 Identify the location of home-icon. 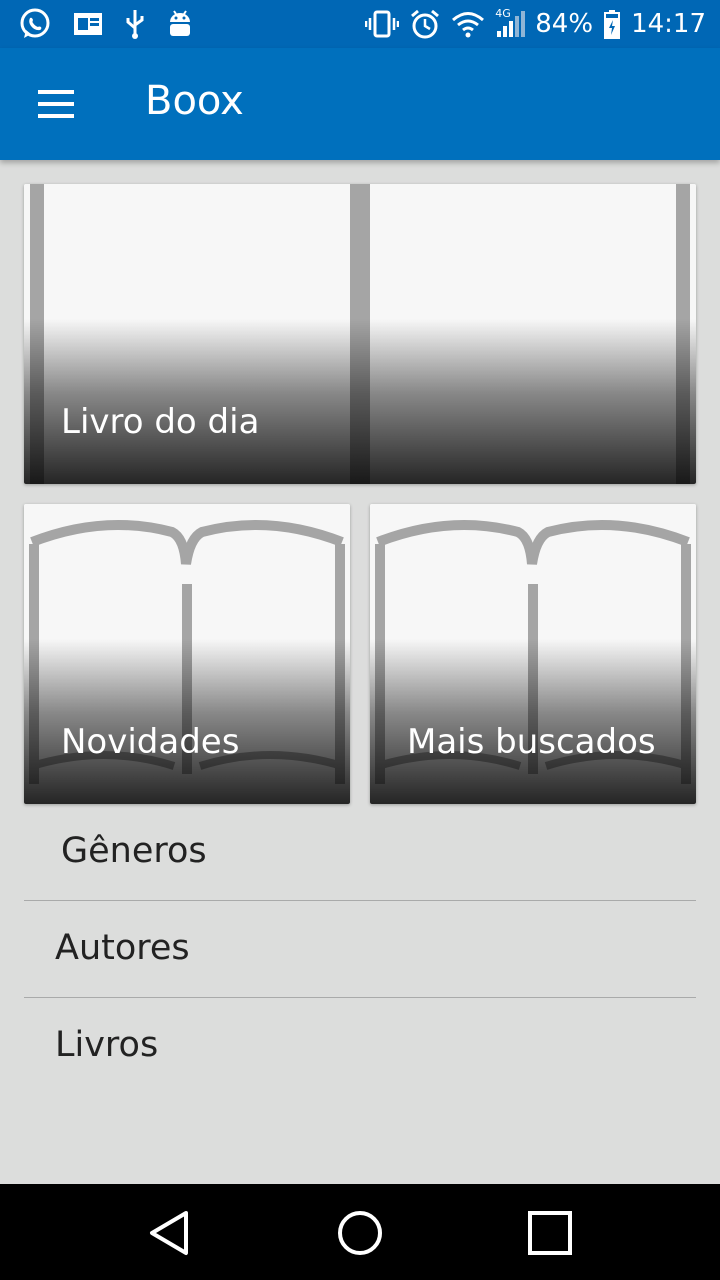
(360, 1233).